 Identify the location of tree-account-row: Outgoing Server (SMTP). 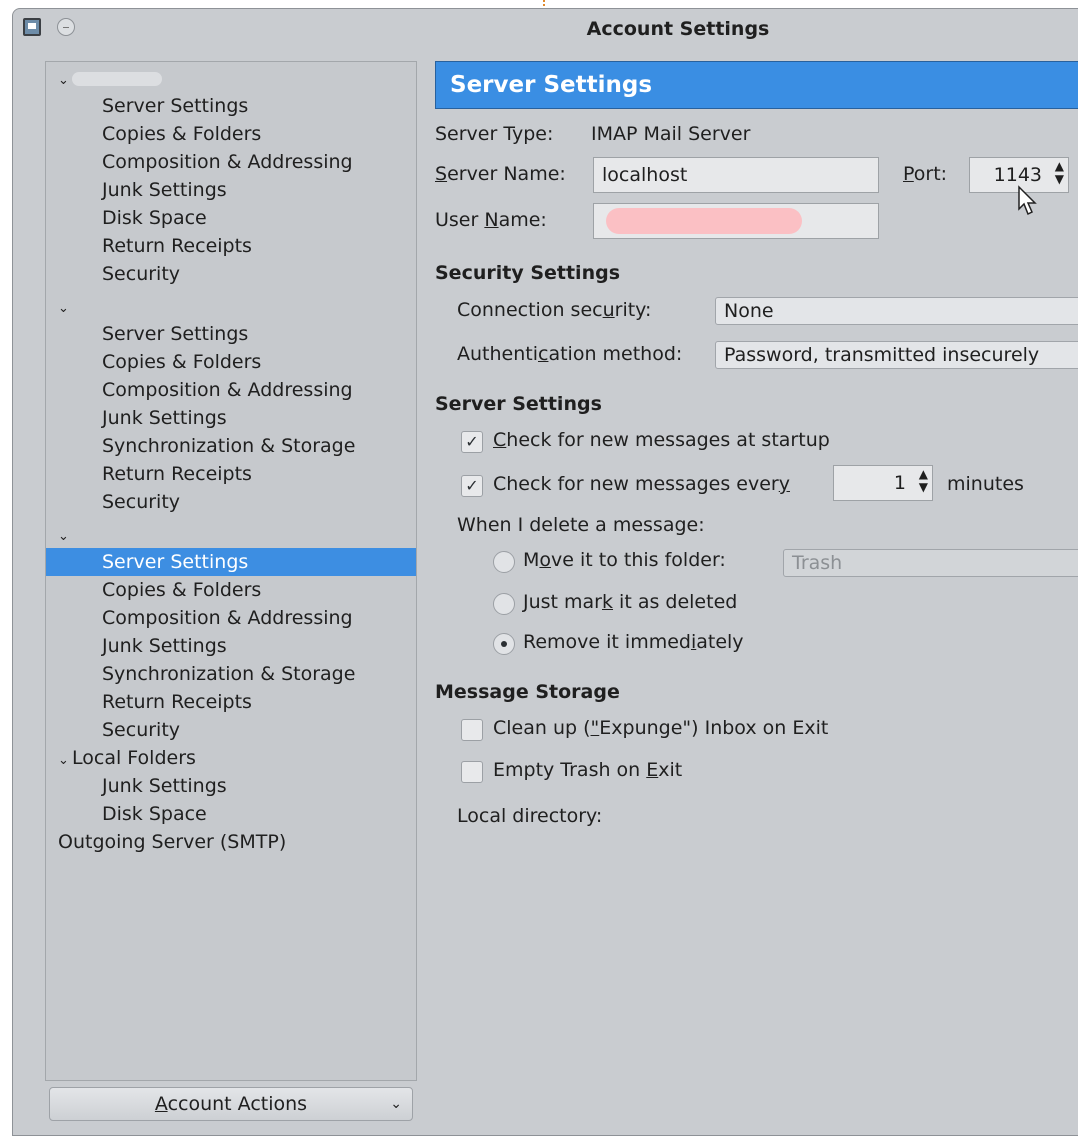
(231, 842).